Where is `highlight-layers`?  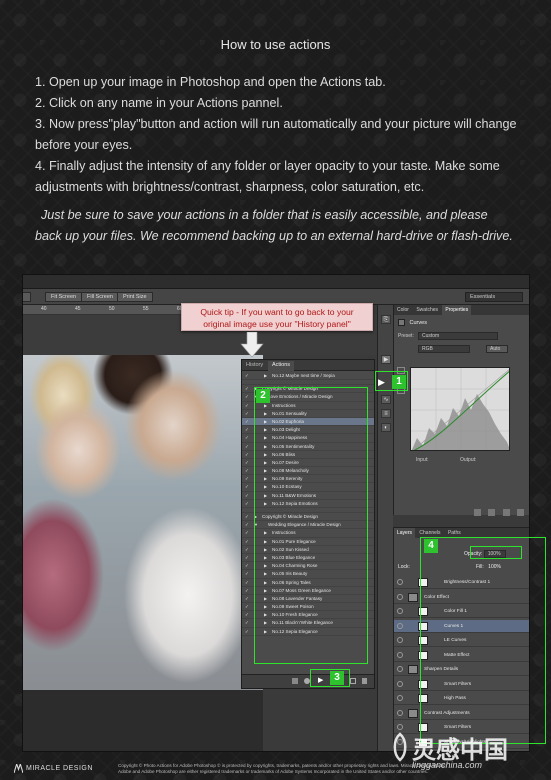 highlight-layers is located at coordinates (483, 640).